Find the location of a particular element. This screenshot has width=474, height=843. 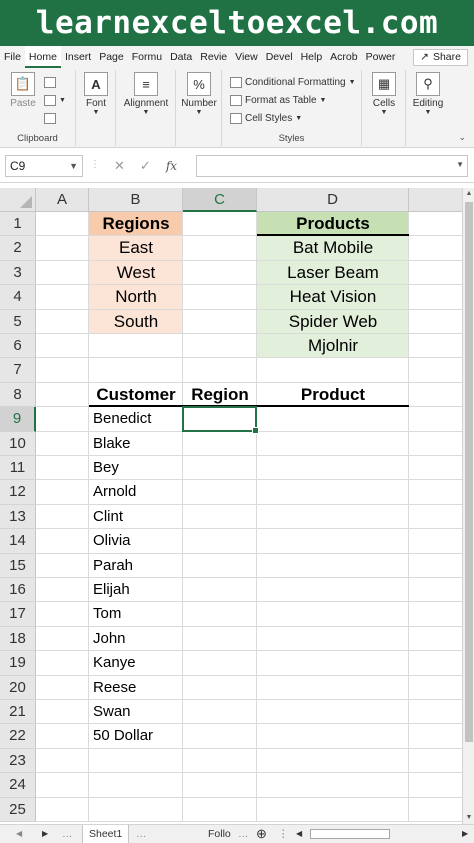

row-header-9: 9 is located at coordinates (18, 419).